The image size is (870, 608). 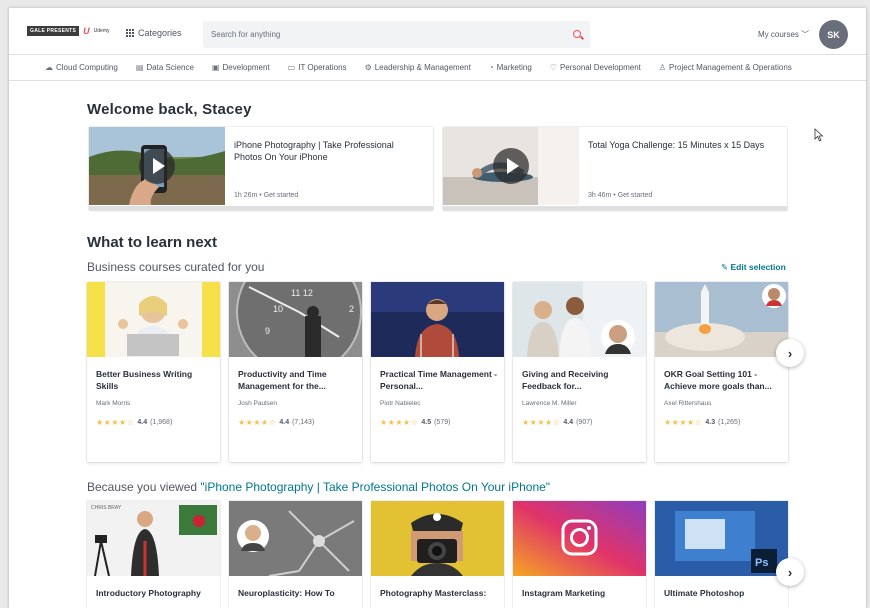 I want to click on course-rating: ★★★★☆ 4.3 (1,265), so click(x=702, y=422).